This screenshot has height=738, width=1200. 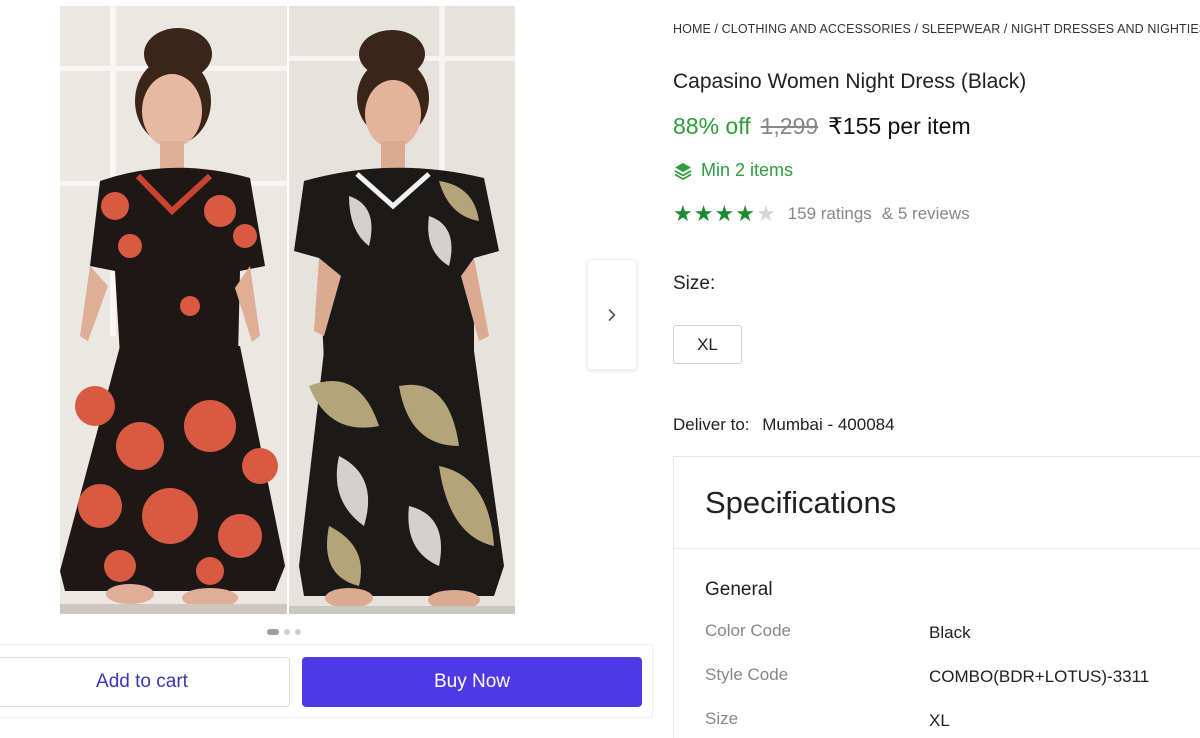 I want to click on rating-row: ★ ★ ★ ★ ★ 159 ratings & 5 reviews, so click(x=821, y=214).